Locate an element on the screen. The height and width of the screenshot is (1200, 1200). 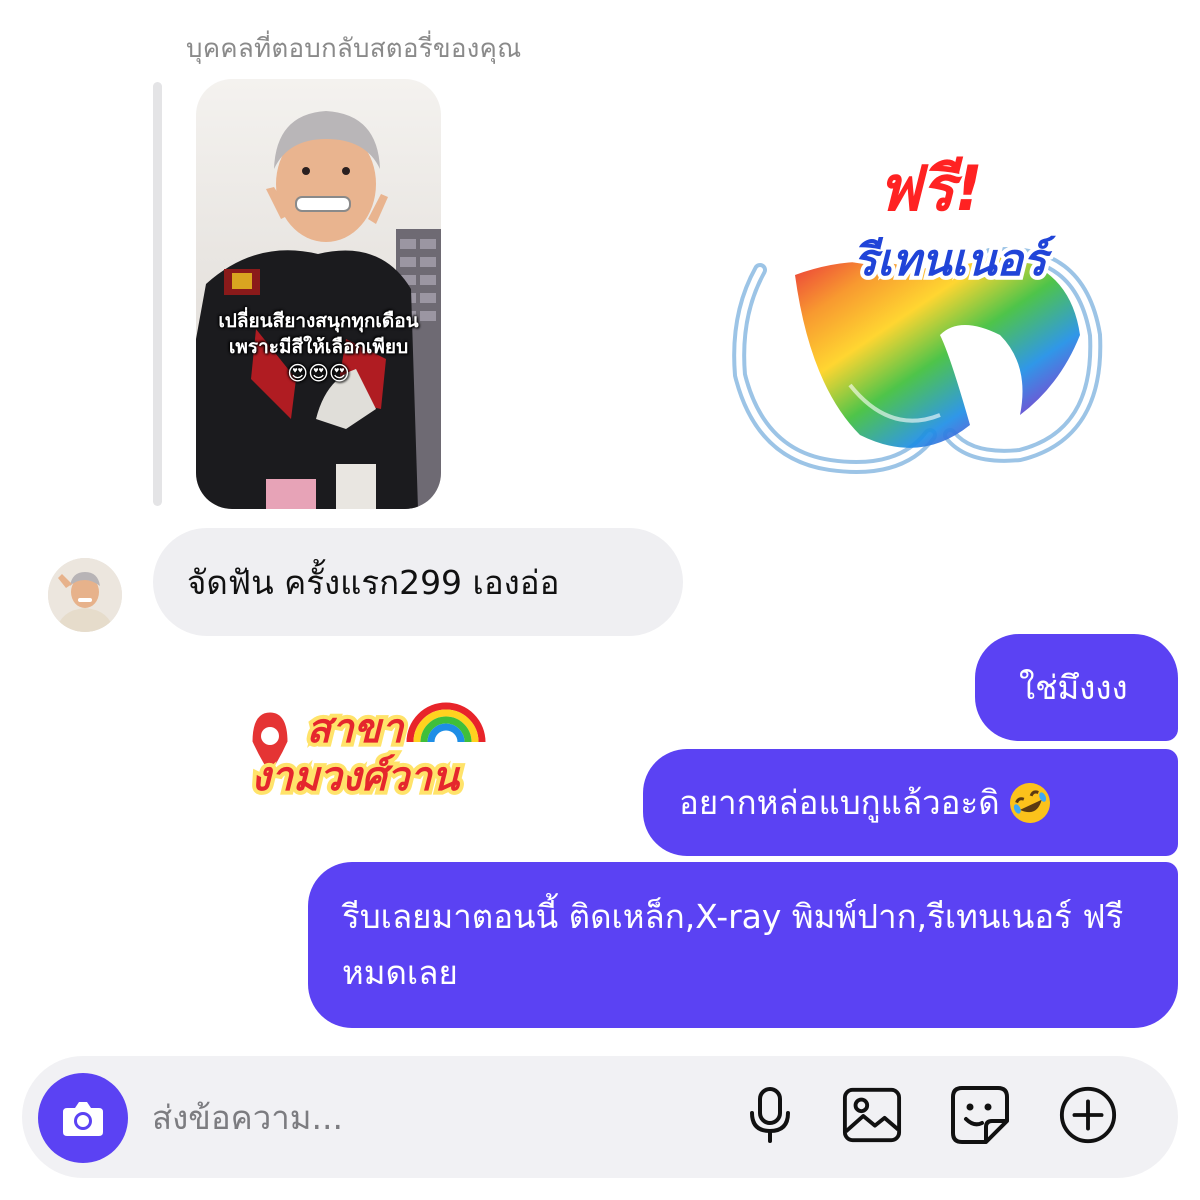
retainer-sticker: ฟรี! รีเทนเนอร์ is located at coordinates (920, 322).